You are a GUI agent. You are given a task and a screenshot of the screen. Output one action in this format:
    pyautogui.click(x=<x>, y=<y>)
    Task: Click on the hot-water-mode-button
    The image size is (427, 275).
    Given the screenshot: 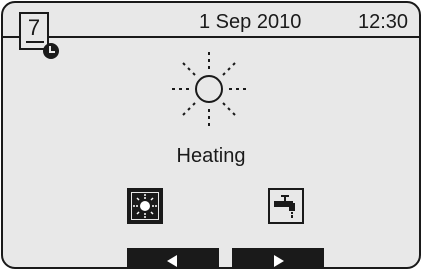 What is the action you would take?
    pyautogui.click(x=286, y=206)
    